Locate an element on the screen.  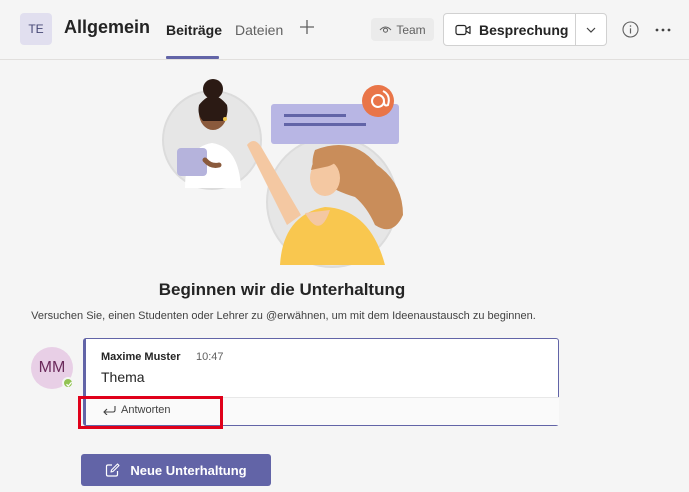
chevron-down-icon is located at coordinates (591, 30).